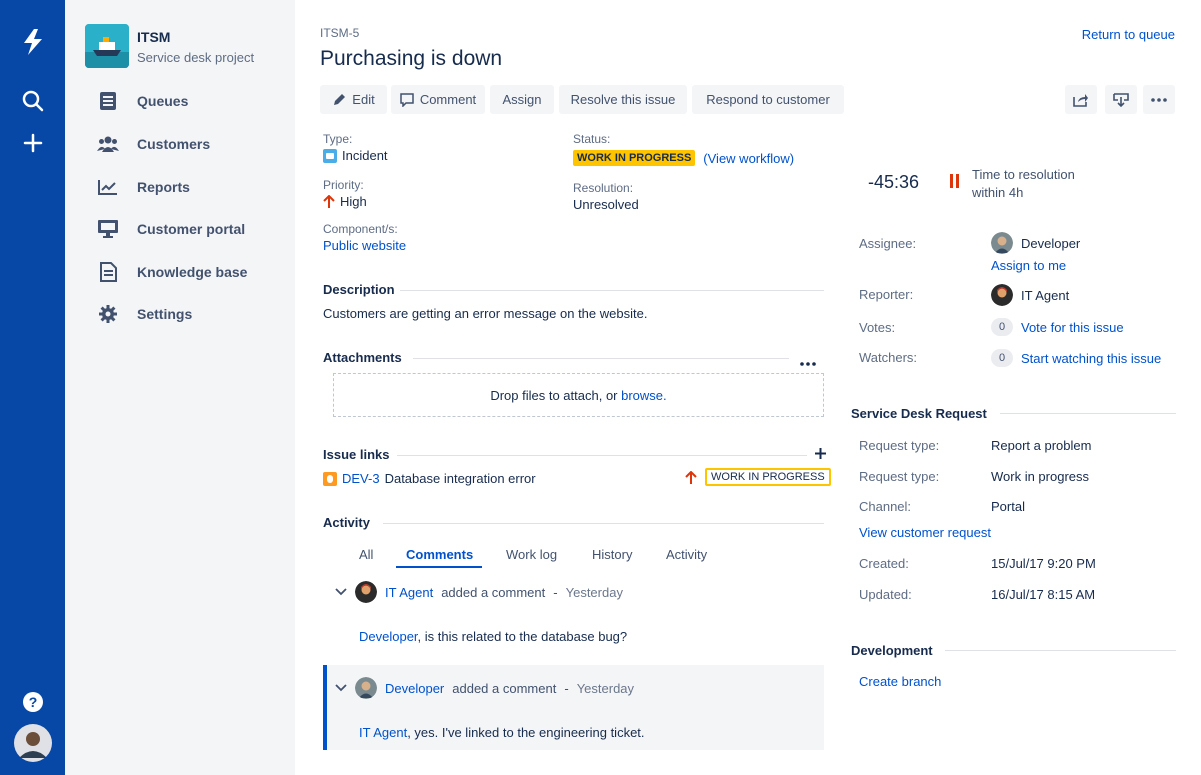 This screenshot has height=775, width=1201. I want to click on sidebar-item-customer-portal: Customer portal, so click(180, 229).